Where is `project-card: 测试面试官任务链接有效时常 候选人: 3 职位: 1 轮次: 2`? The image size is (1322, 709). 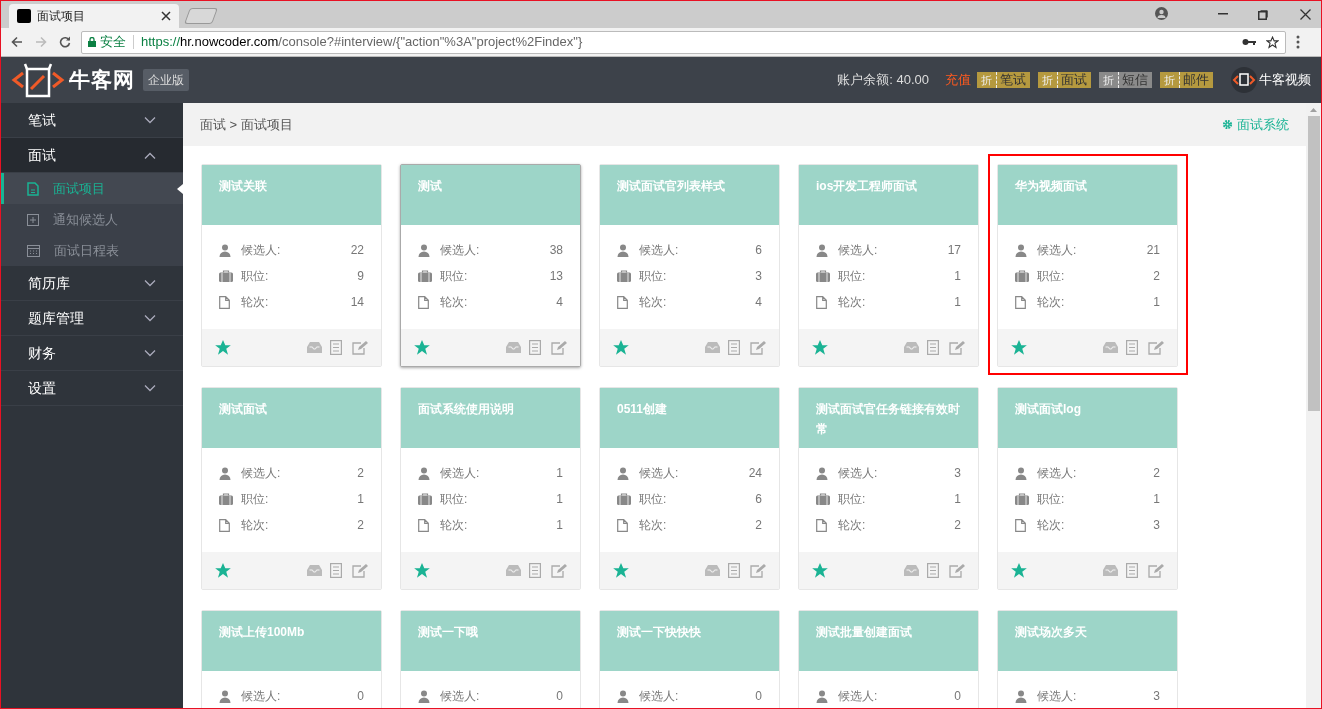 project-card: 测试面试官任务链接有效时常 候选人: 3 职位: 1 轮次: 2 is located at coordinates (888, 488).